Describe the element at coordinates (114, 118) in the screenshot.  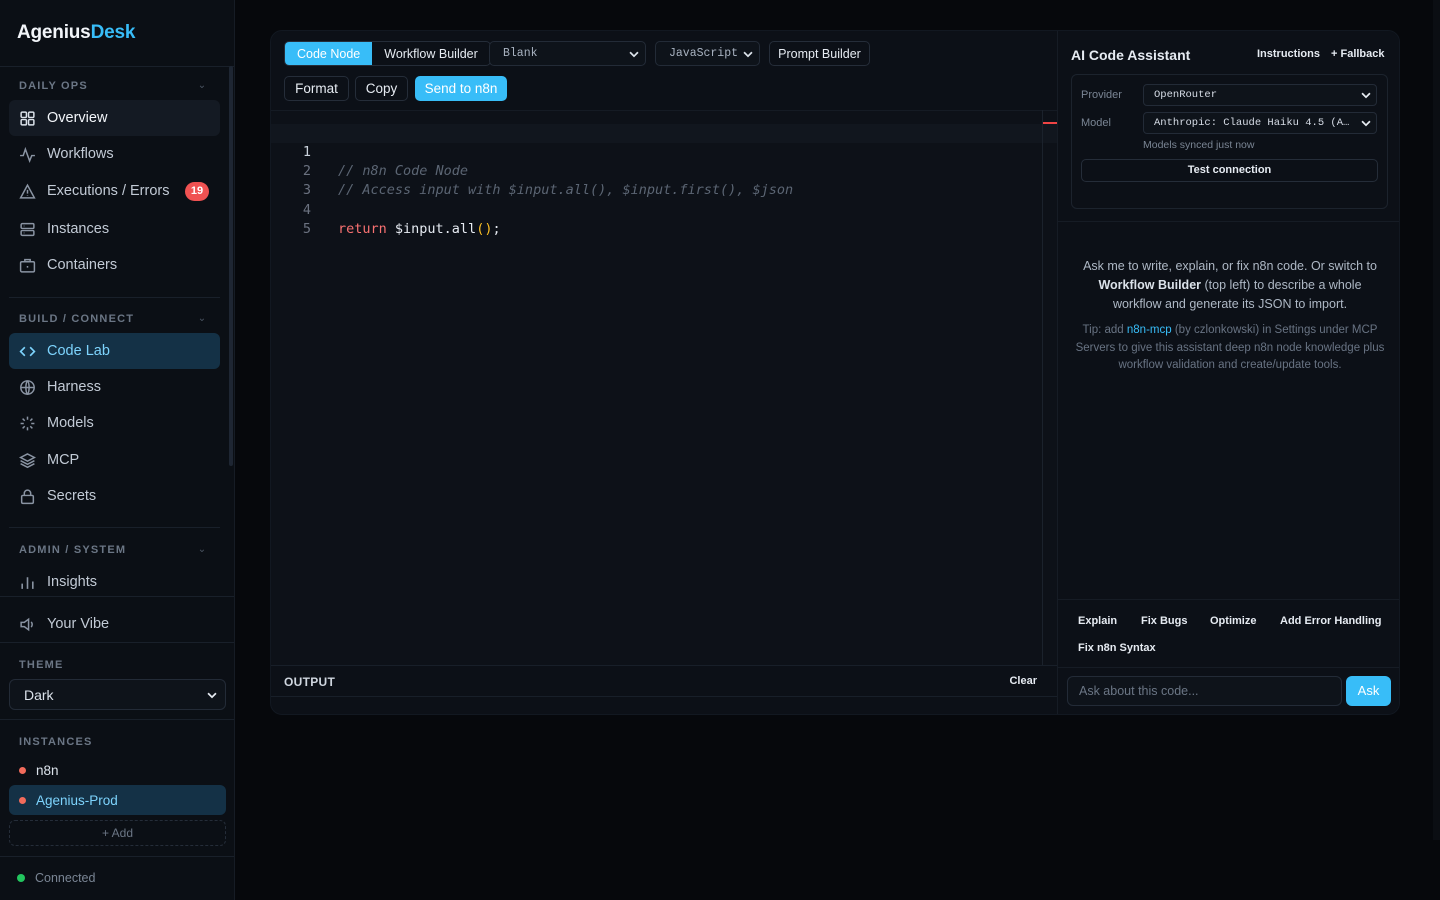
I see `sidebar-item-overview: Overview` at that location.